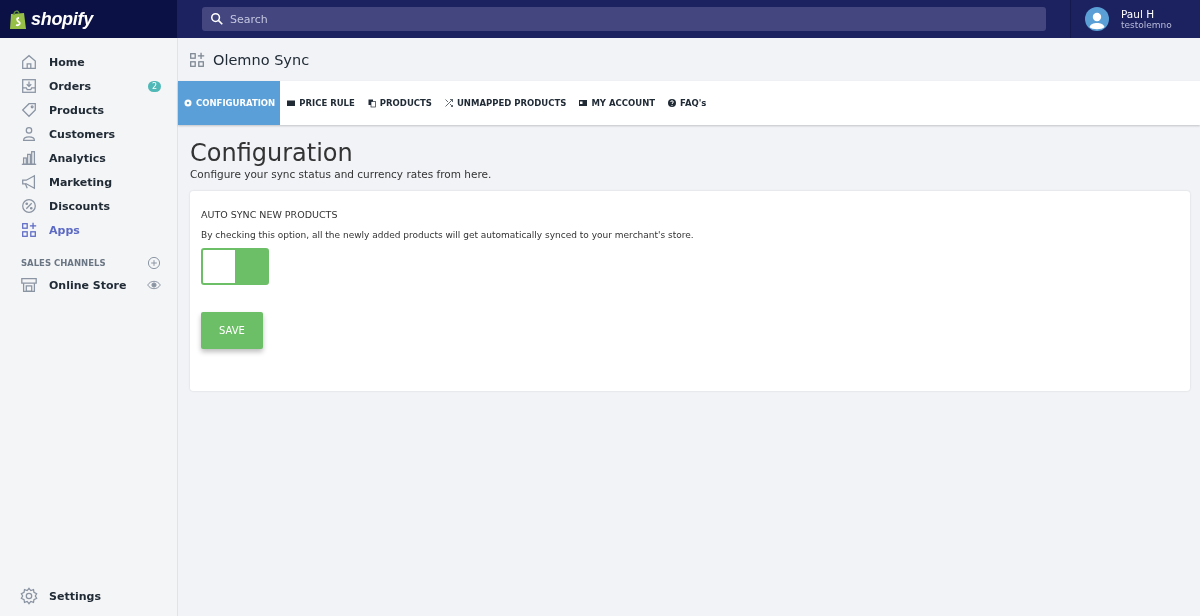 The height and width of the screenshot is (616, 1200). Describe the element at coordinates (88, 134) in the screenshot. I see `nav-item: Customers` at that location.